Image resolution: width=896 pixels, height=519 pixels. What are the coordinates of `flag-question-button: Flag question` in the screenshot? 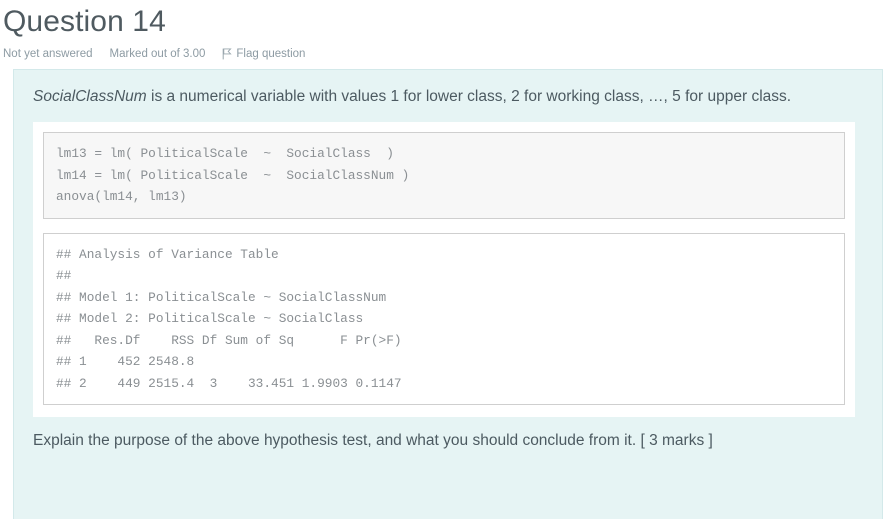 It's located at (263, 54).